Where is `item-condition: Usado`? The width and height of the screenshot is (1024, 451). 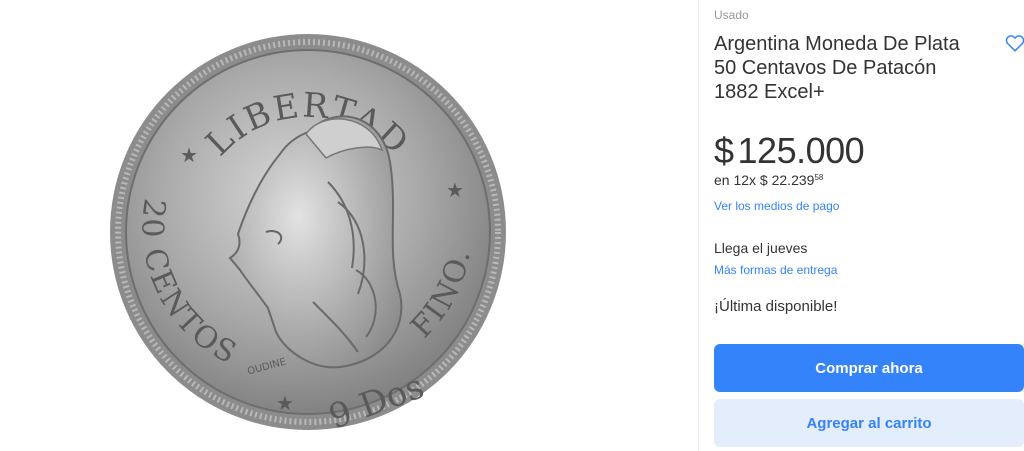 item-condition: Usado is located at coordinates (731, 15).